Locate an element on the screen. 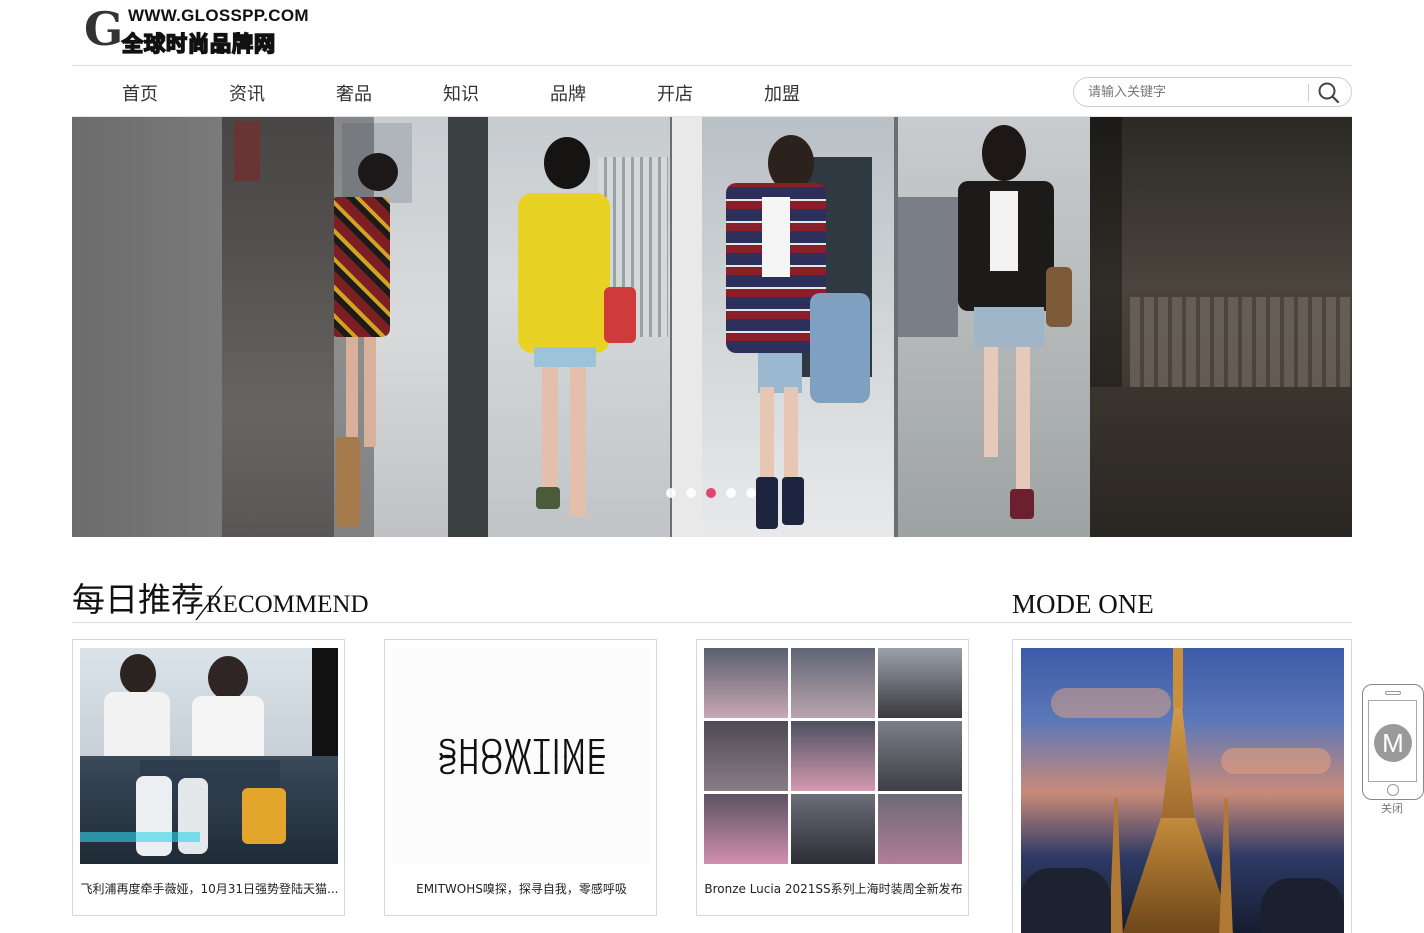 The height and width of the screenshot is (933, 1424). carousel-dot-active is located at coordinates (711, 493).